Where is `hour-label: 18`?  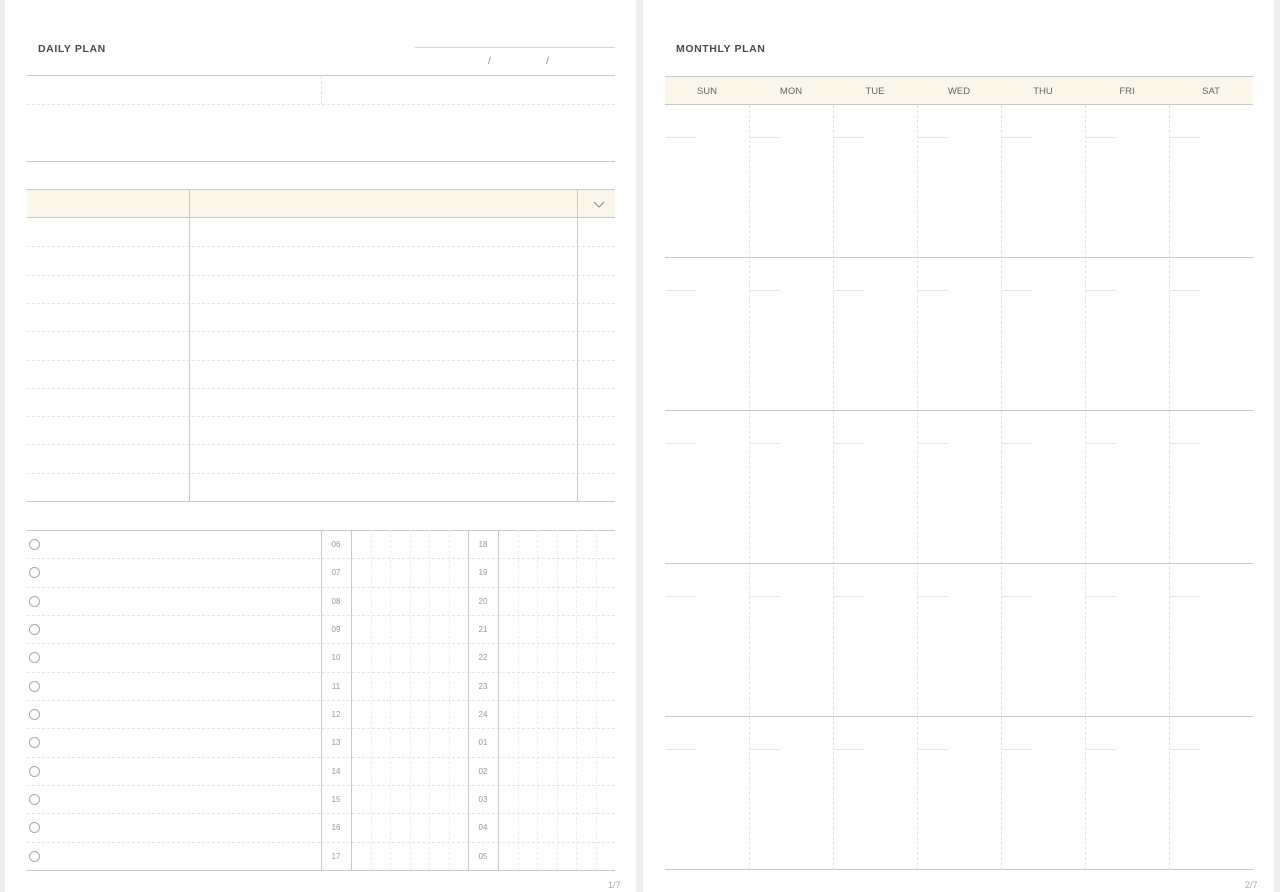 hour-label: 18 is located at coordinates (483, 544).